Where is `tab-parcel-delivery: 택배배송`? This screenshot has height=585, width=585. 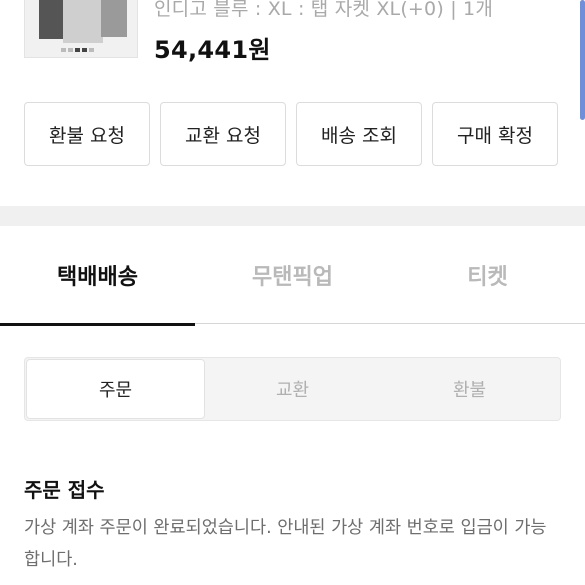 tab-parcel-delivery: 택배배송 is located at coordinates (97, 276).